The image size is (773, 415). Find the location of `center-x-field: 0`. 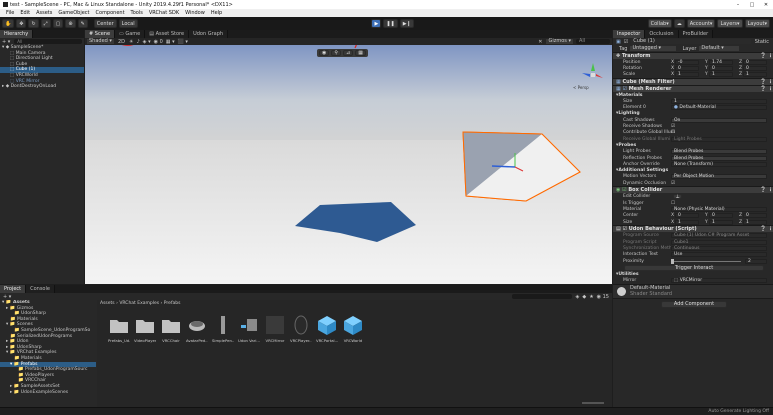

center-x-field: 0 is located at coordinates (687, 216).